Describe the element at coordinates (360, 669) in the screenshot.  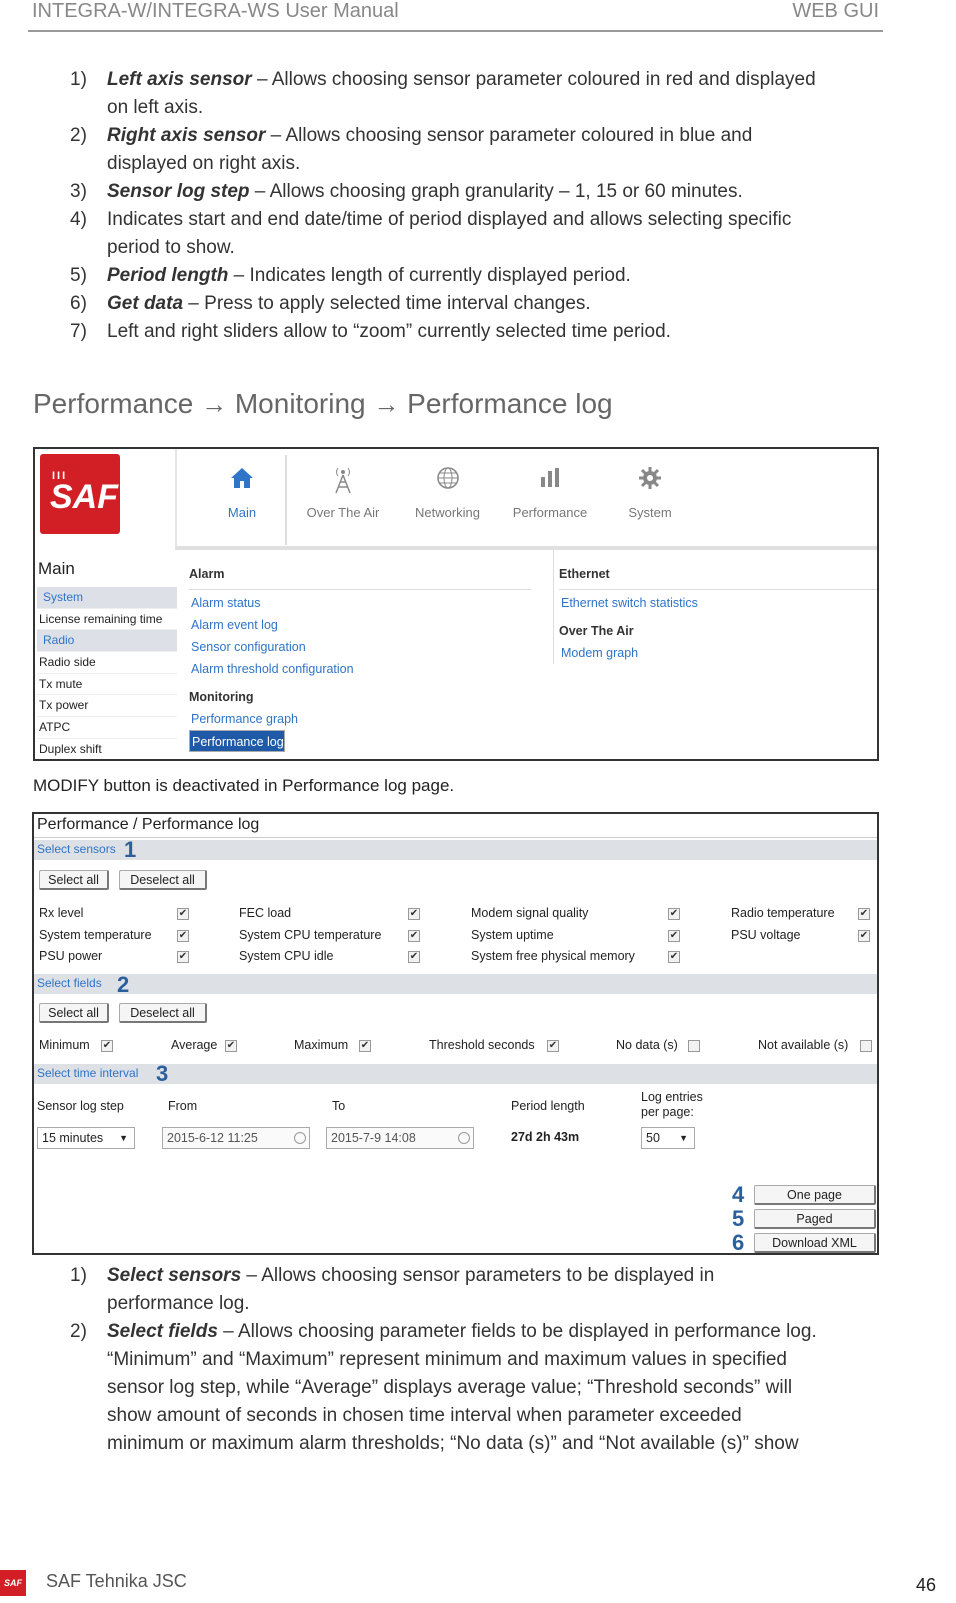
I see `menu-item-alarm-threshold: Alarm threshold configuration` at that location.